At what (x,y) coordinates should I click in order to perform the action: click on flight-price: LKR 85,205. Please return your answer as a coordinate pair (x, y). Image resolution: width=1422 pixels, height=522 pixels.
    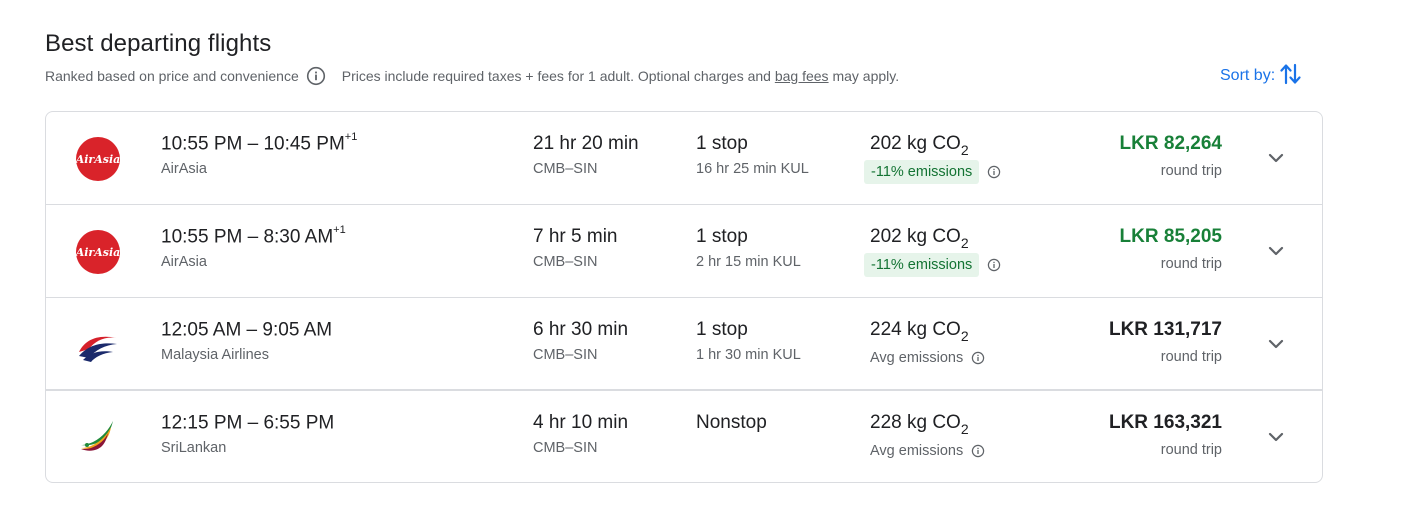
    Looking at the image, I should click on (1170, 236).